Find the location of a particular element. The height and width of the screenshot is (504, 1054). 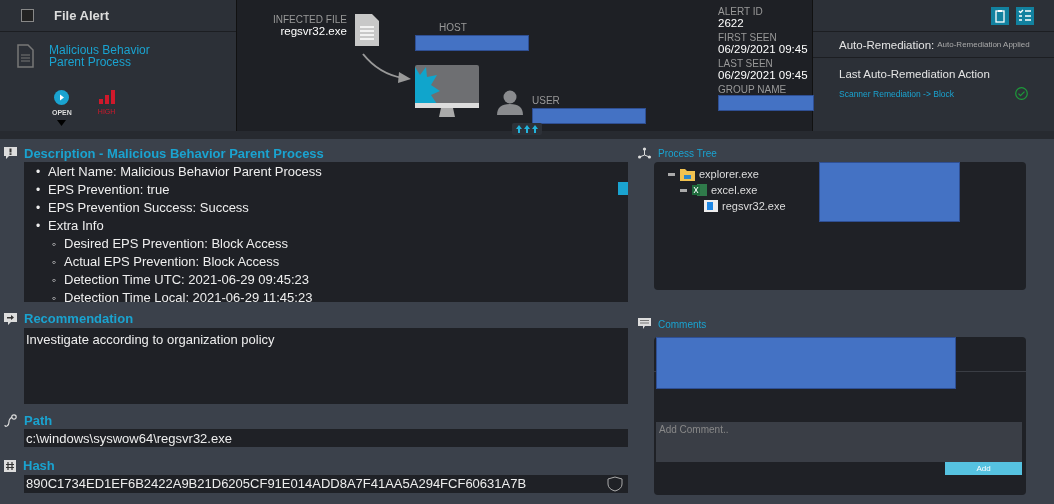

description-item: EPS Prevention Success: Success is located at coordinates (148, 207).